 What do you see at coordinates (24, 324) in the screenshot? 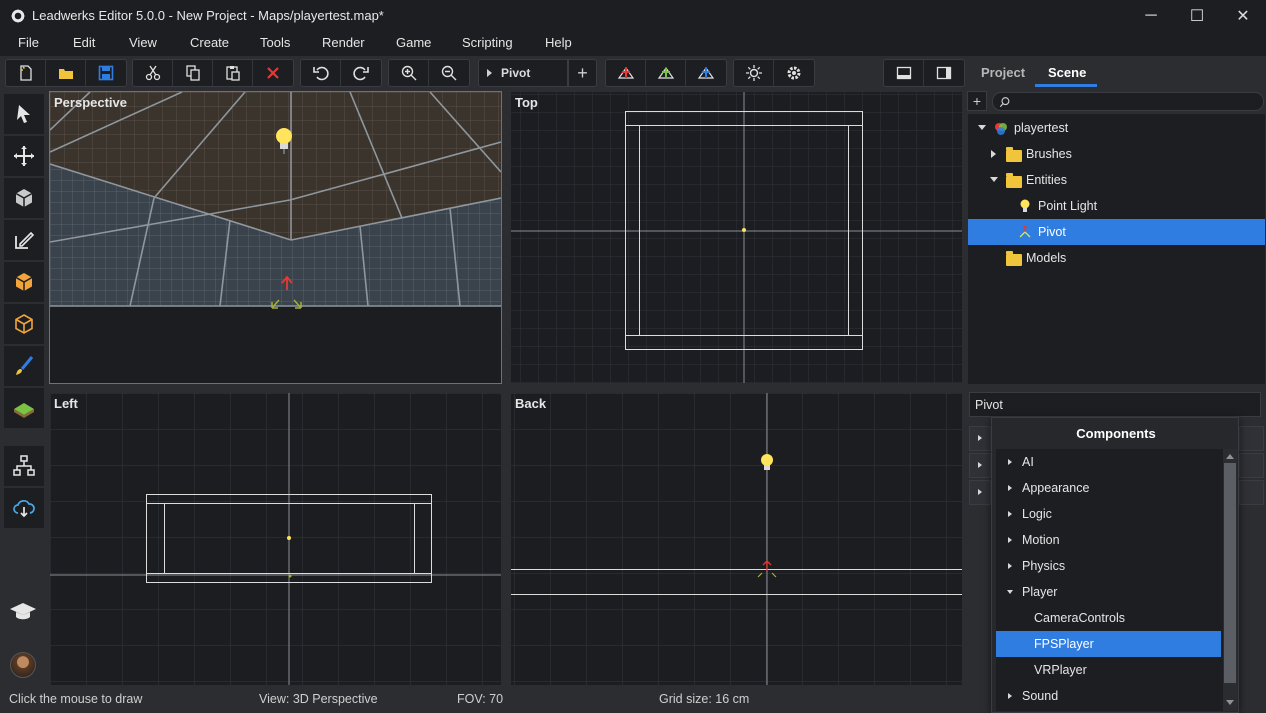
I see `wire-box-tool-button` at bounding box center [24, 324].